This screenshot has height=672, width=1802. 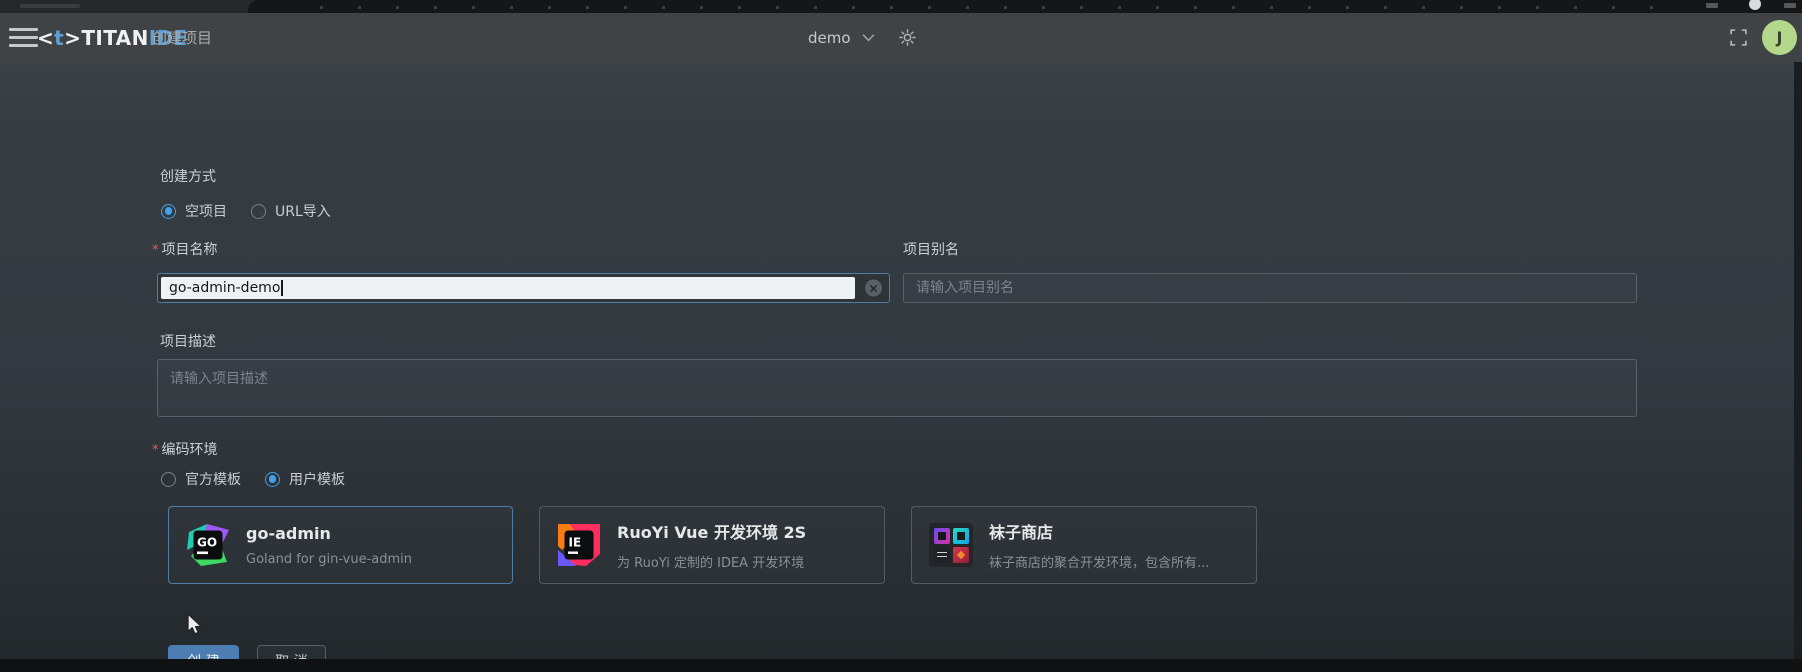 What do you see at coordinates (206, 212) in the screenshot?
I see `radio-label: 空项目` at bounding box center [206, 212].